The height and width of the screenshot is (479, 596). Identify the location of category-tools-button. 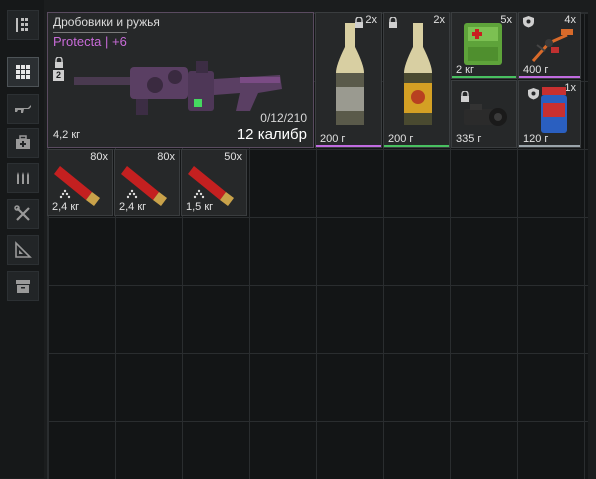
(23, 214).